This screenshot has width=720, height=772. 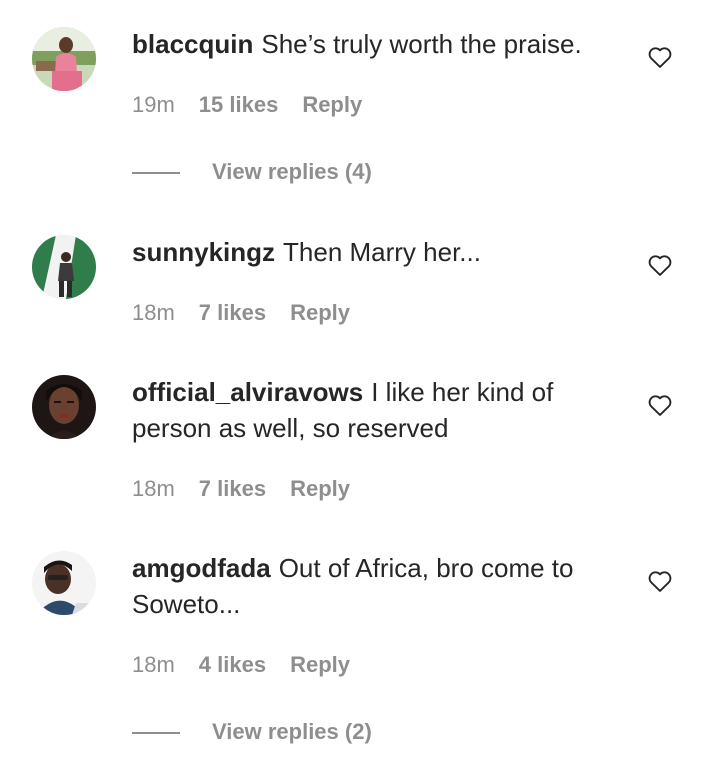 I want to click on comment-text: blaccquin She’s truly worth the praise., so click(x=377, y=44).